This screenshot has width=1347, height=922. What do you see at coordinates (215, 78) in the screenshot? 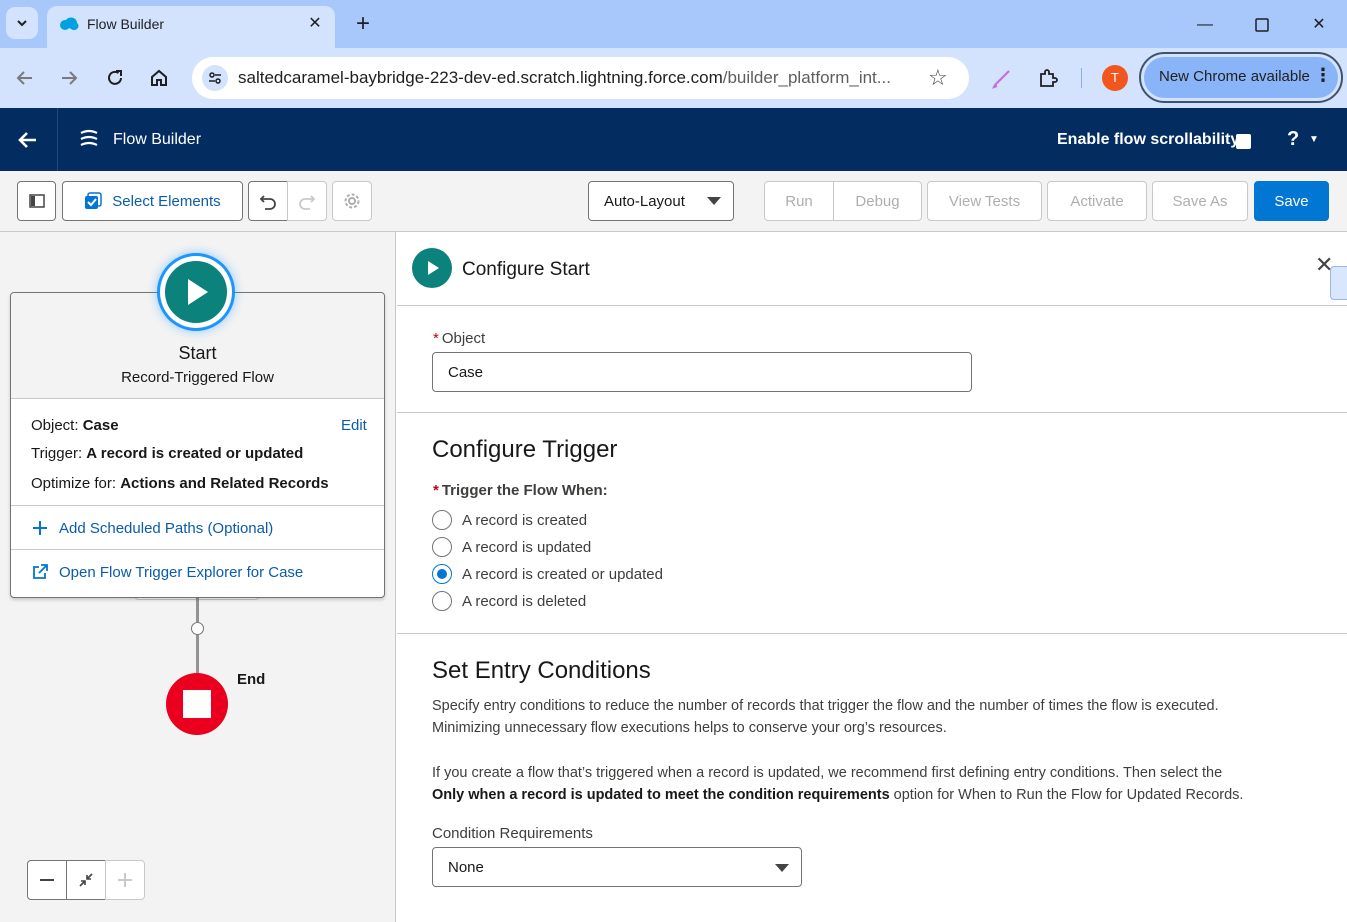
I see `site-info-icon` at bounding box center [215, 78].